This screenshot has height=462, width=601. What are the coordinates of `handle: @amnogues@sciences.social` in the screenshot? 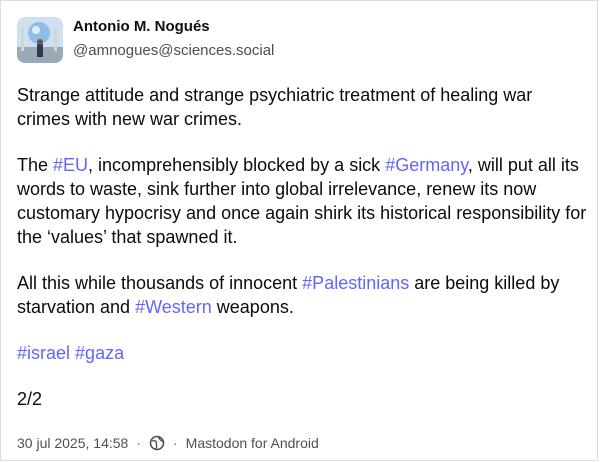 It's located at (173, 51).